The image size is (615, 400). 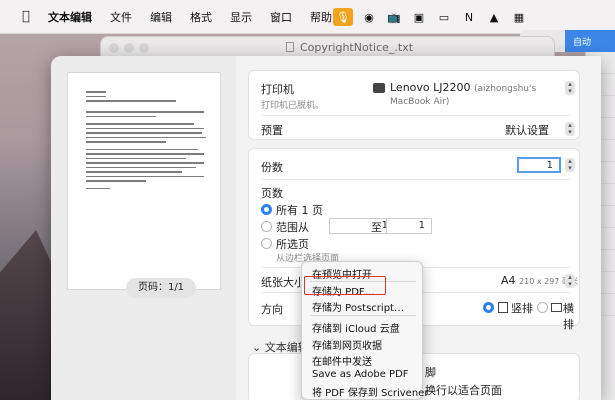 What do you see at coordinates (272, 130) in the screenshot?
I see `preset-label: 预置` at bounding box center [272, 130].